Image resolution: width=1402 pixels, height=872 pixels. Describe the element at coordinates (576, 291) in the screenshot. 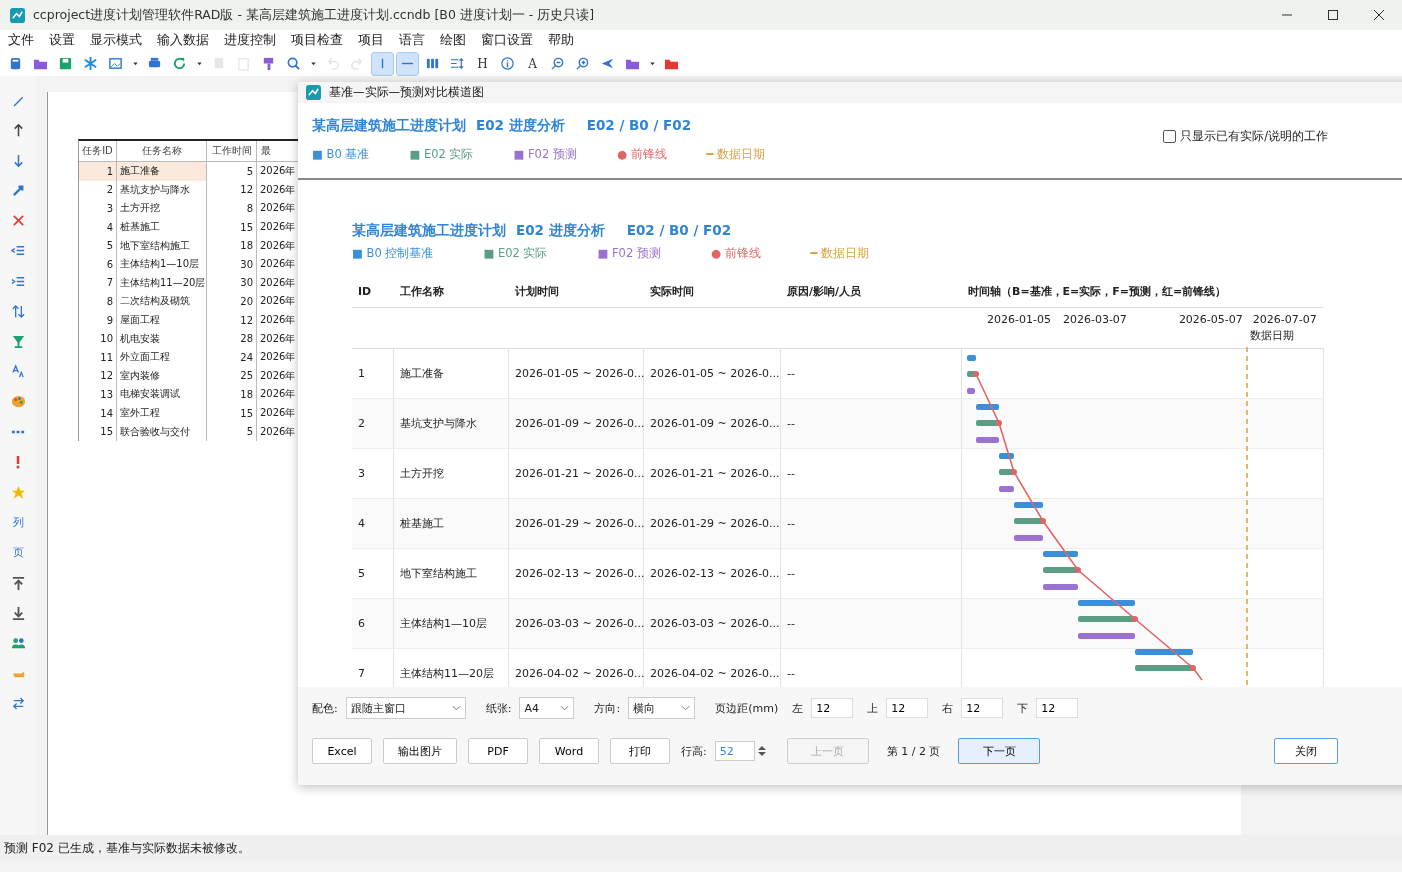

I see `column-header: 计划时间` at that location.